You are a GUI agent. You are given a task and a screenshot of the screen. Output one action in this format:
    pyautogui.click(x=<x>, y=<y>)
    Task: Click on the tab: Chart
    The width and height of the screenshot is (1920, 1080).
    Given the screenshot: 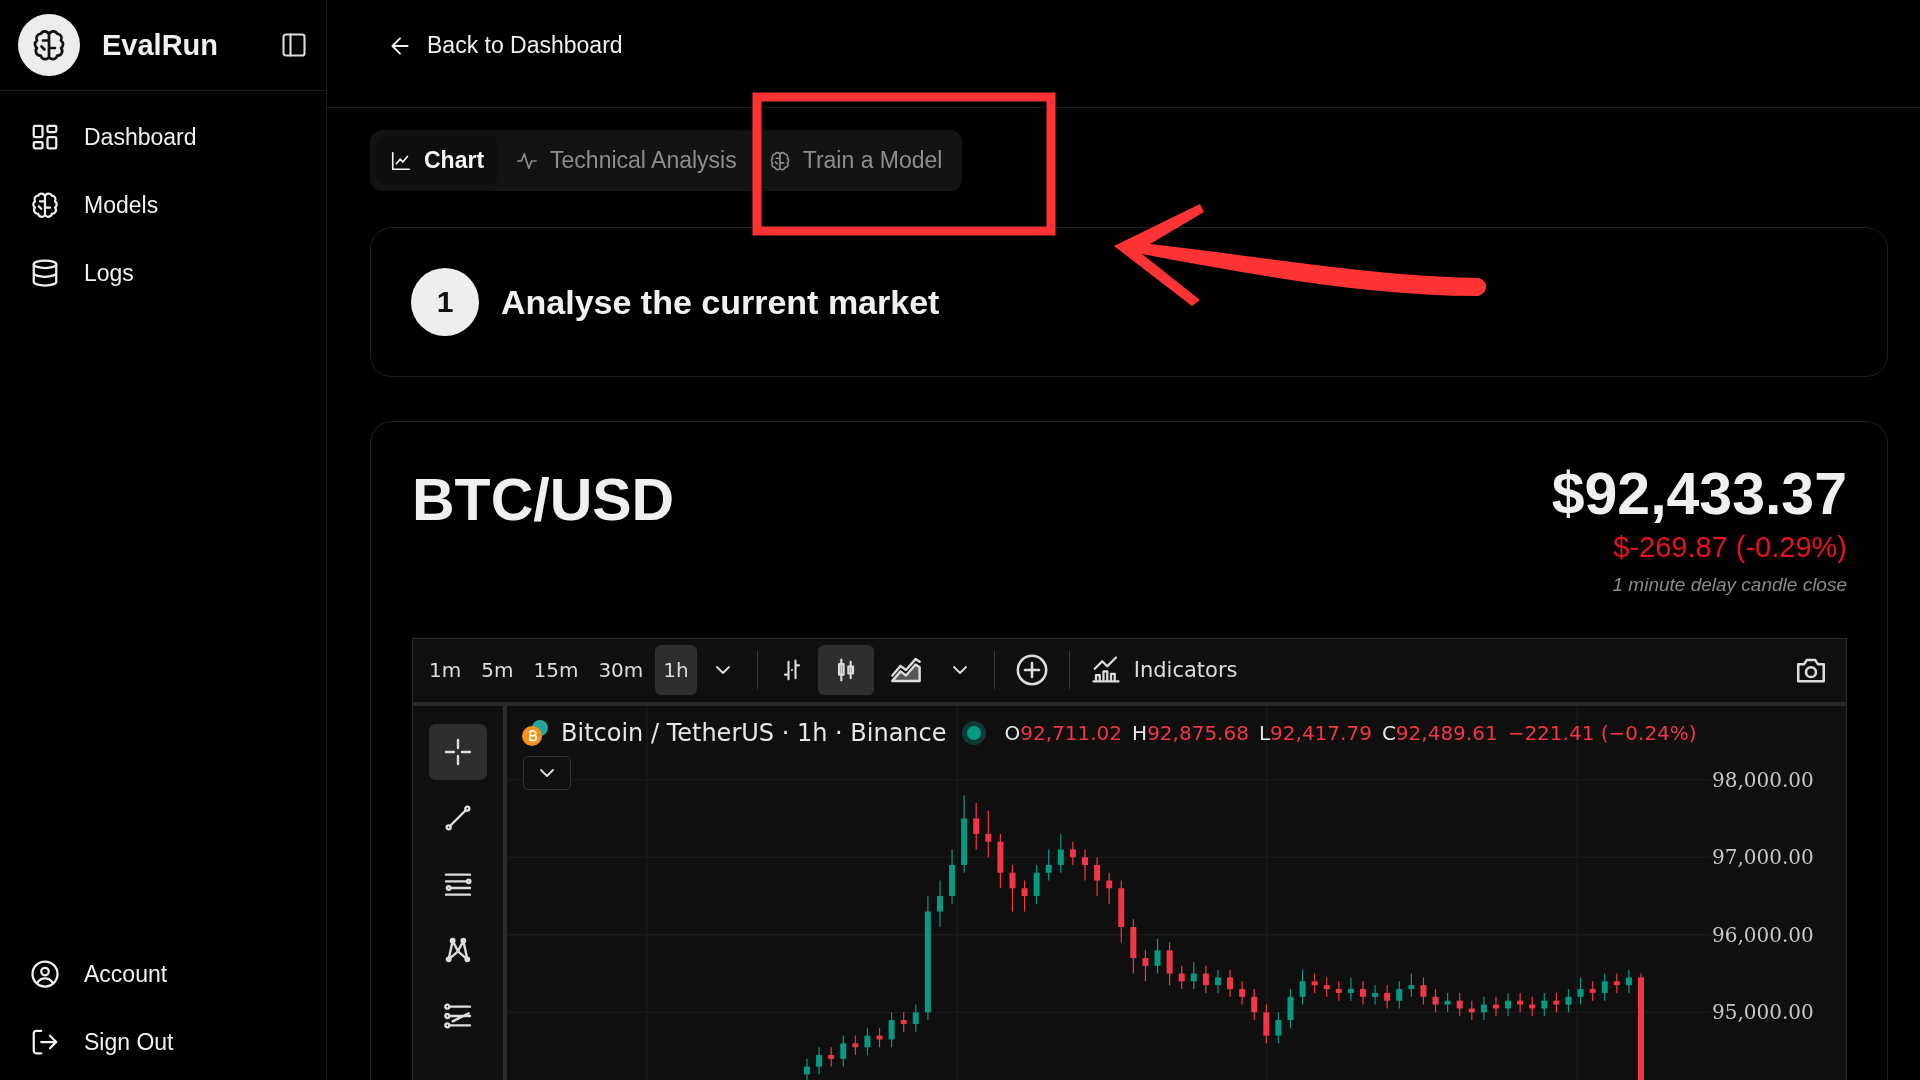 What is the action you would take?
    pyautogui.click(x=437, y=160)
    